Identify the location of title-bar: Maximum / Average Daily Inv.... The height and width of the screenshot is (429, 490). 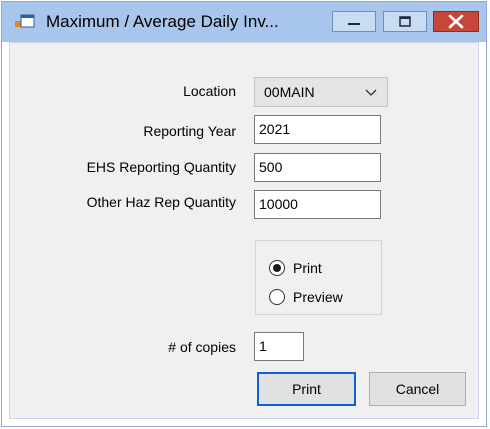
(244, 22).